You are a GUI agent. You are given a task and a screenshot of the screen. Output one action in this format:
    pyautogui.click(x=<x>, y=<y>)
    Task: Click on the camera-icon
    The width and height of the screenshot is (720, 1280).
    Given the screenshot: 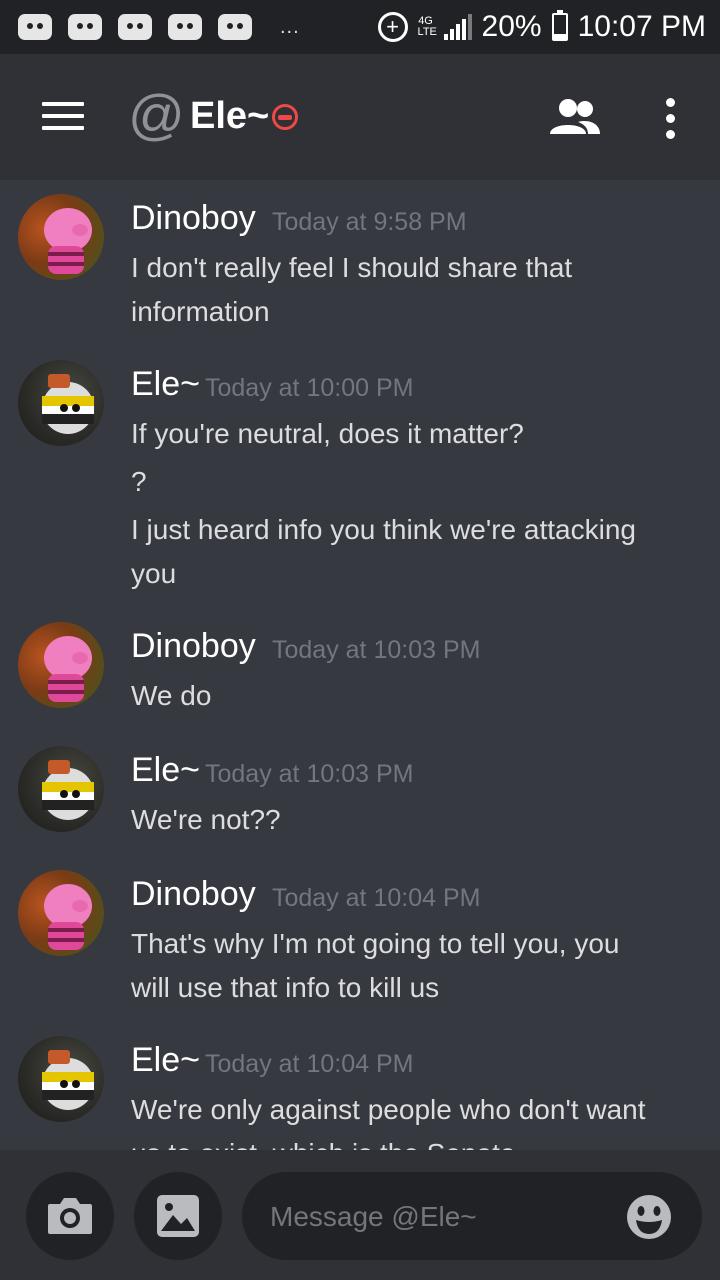 What is the action you would take?
    pyautogui.click(x=70, y=1216)
    